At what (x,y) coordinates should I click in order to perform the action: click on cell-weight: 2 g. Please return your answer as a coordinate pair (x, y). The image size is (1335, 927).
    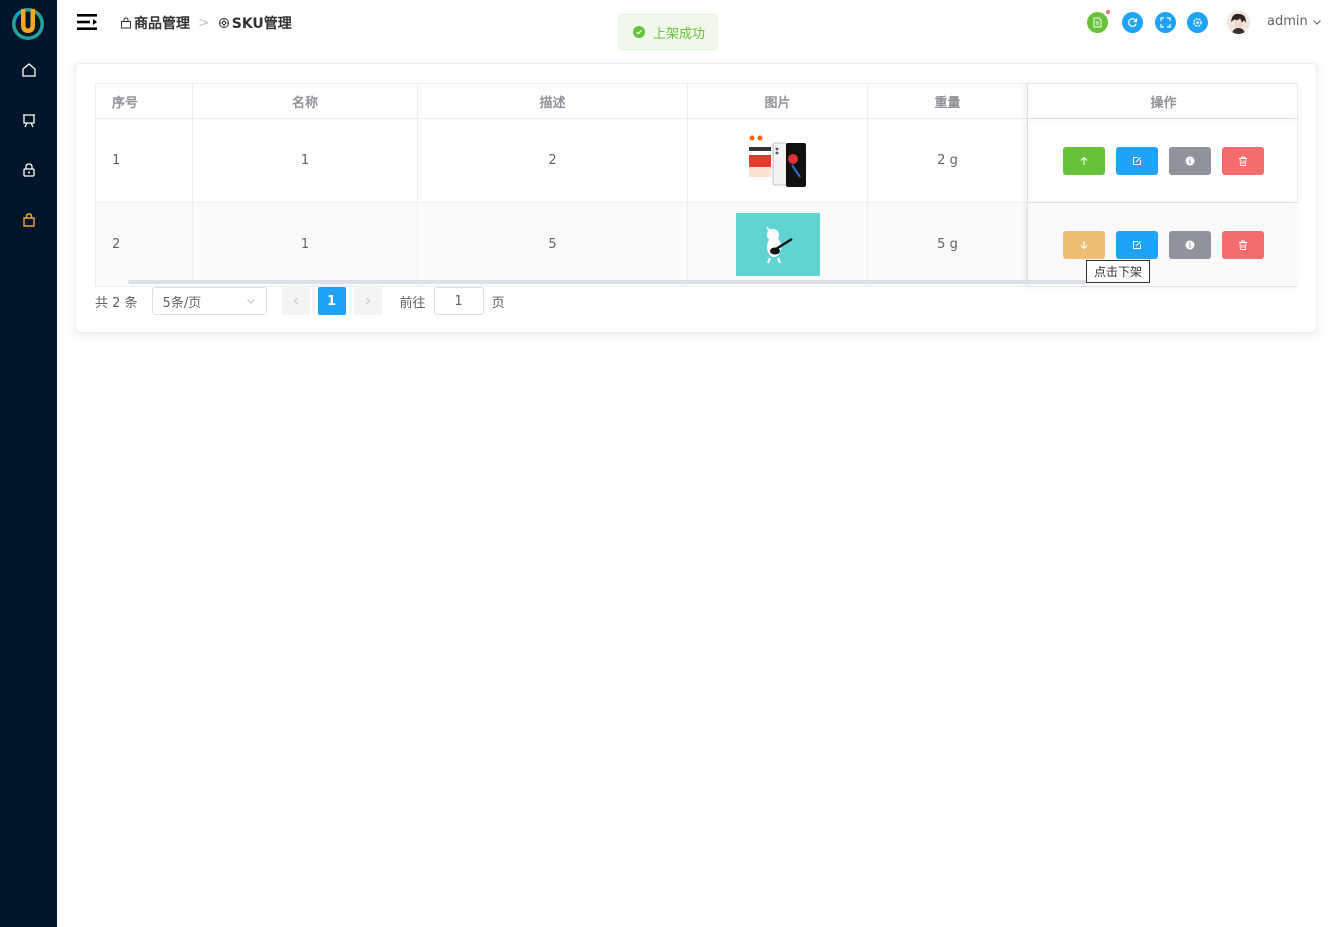
    Looking at the image, I should click on (948, 160).